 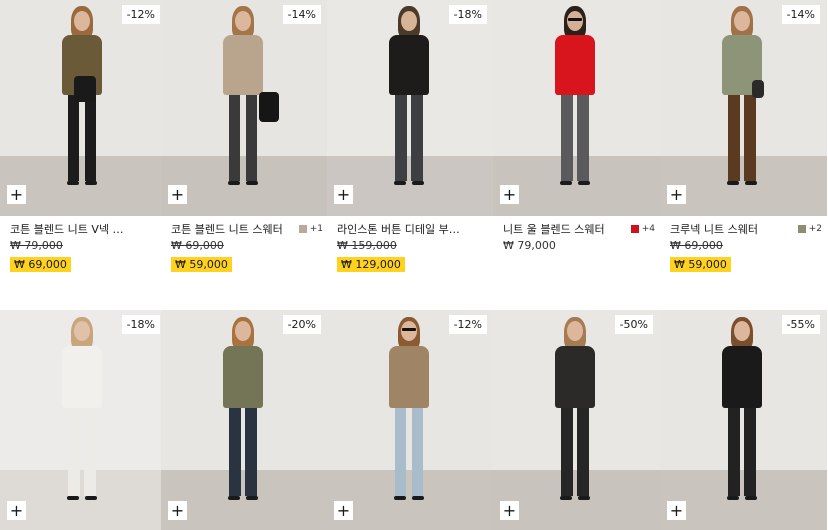 What do you see at coordinates (746, 246) in the screenshot?
I see `product-info: 크루넥 니트 스웨터 +2 ₩ 69,000 ₩ 59,000` at bounding box center [746, 246].